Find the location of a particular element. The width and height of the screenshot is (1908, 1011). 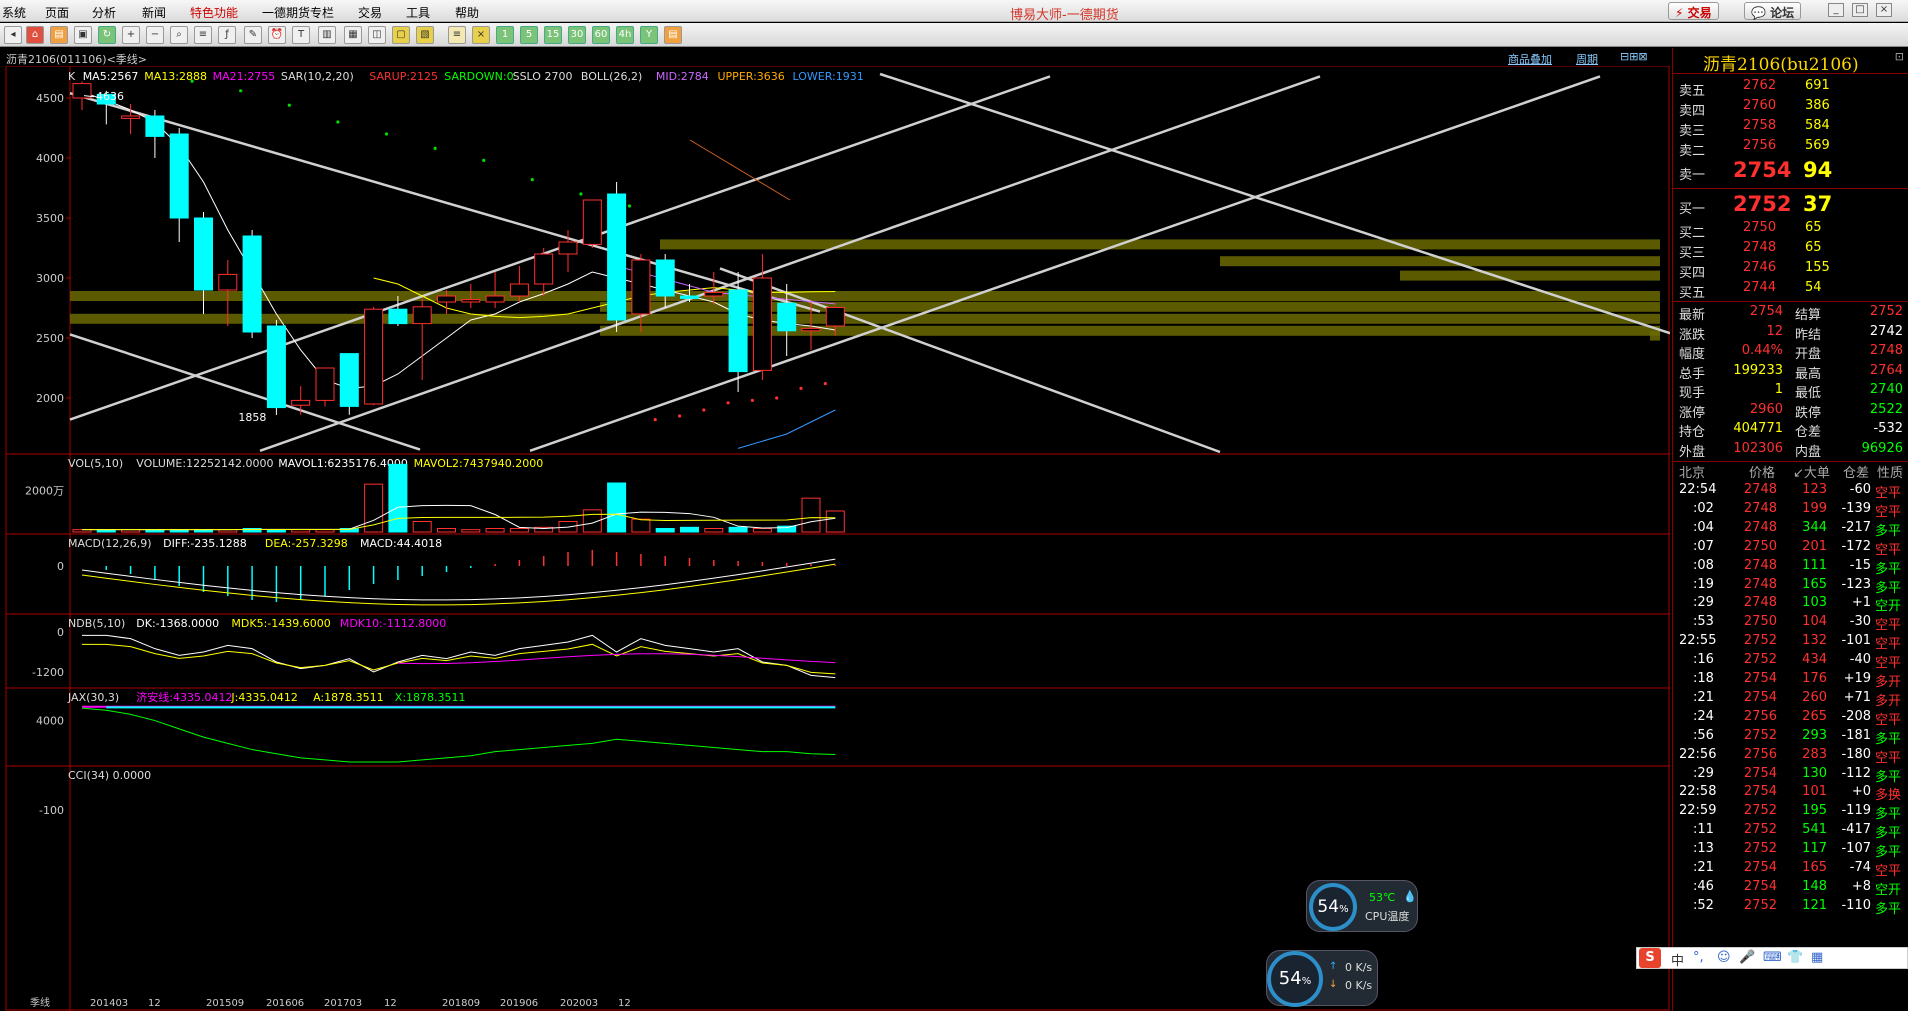

ime-emoji-icon: ☺ is located at coordinates (1724, 957).